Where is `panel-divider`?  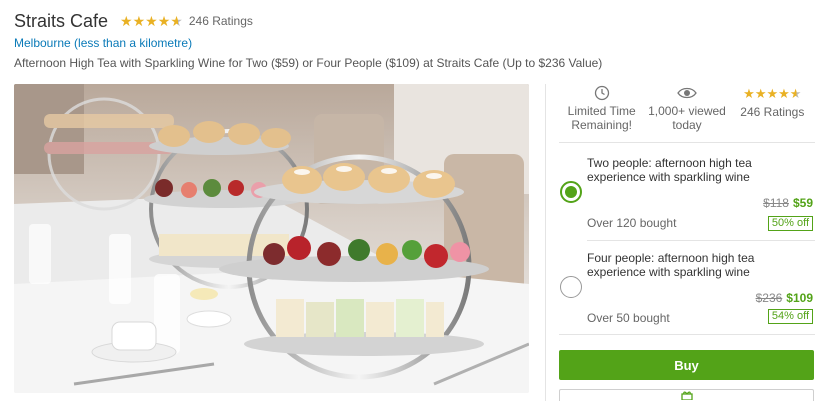 panel-divider is located at coordinates (545, 242).